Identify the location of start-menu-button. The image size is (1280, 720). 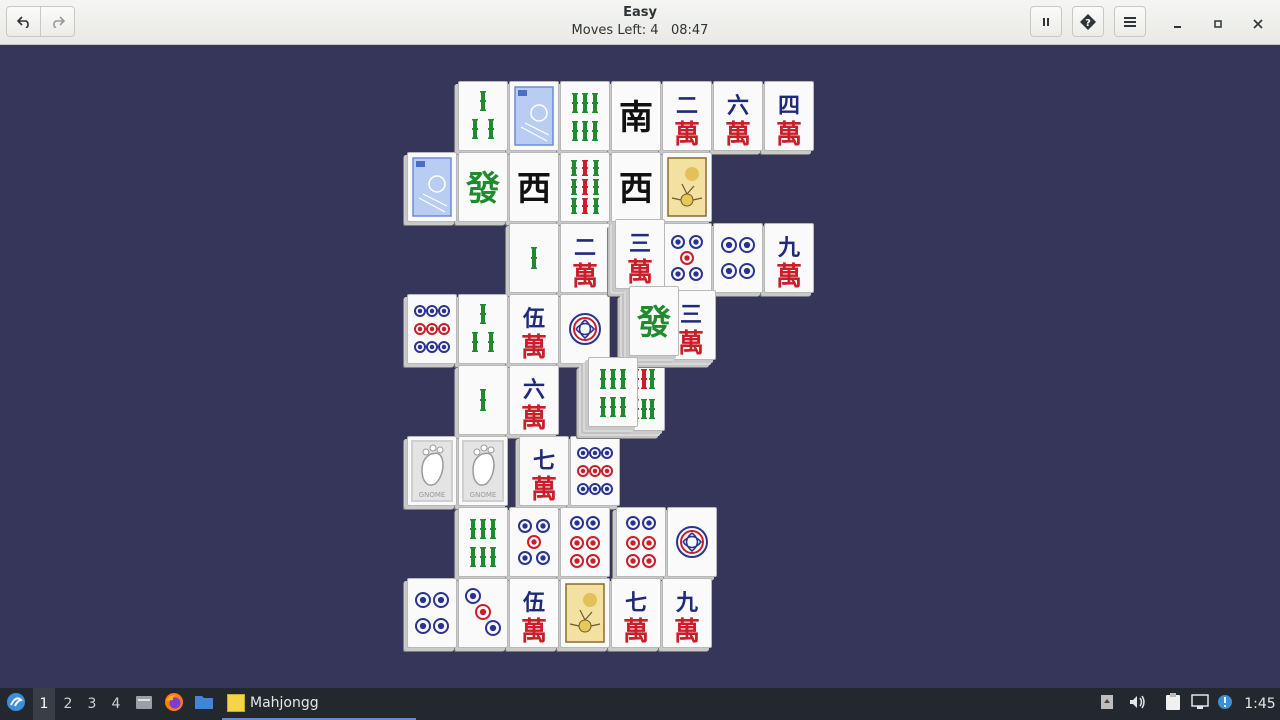
(16, 704).